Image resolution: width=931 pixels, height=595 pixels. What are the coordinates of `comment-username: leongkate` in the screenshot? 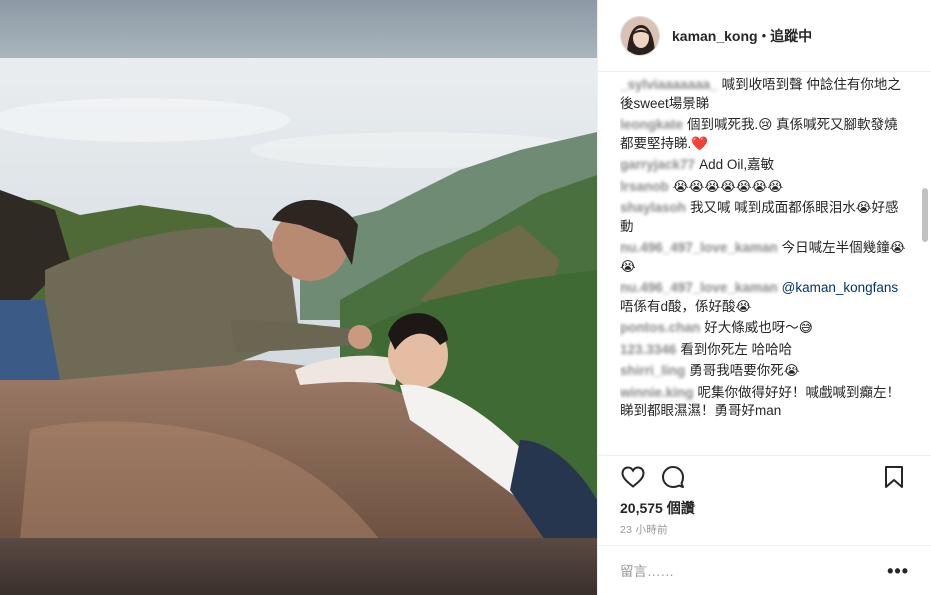 It's located at (651, 124).